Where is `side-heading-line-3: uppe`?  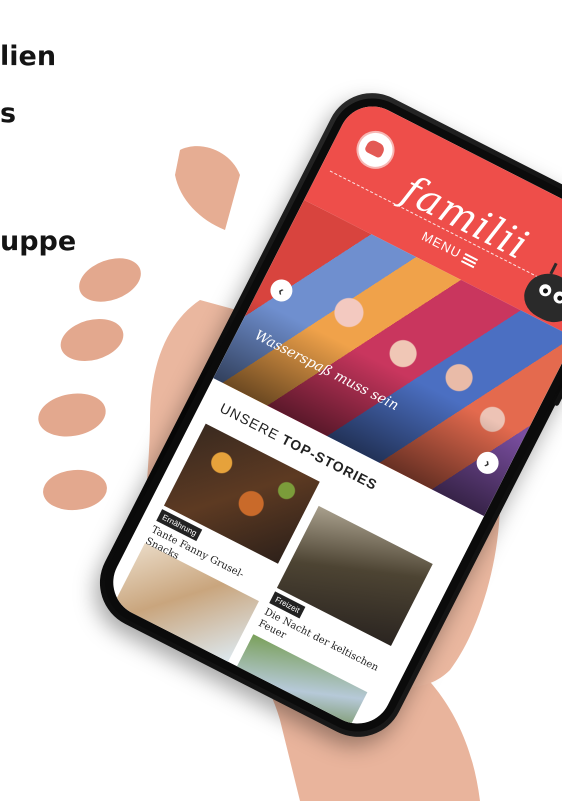 side-heading-line-3: uppe is located at coordinates (38, 241).